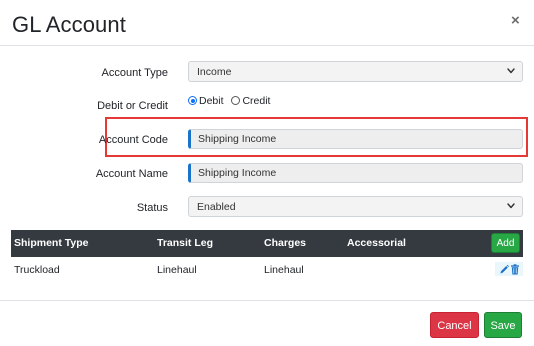  Describe the element at coordinates (267, 23) in the screenshot. I see `modal-header: GL Account ×` at that location.